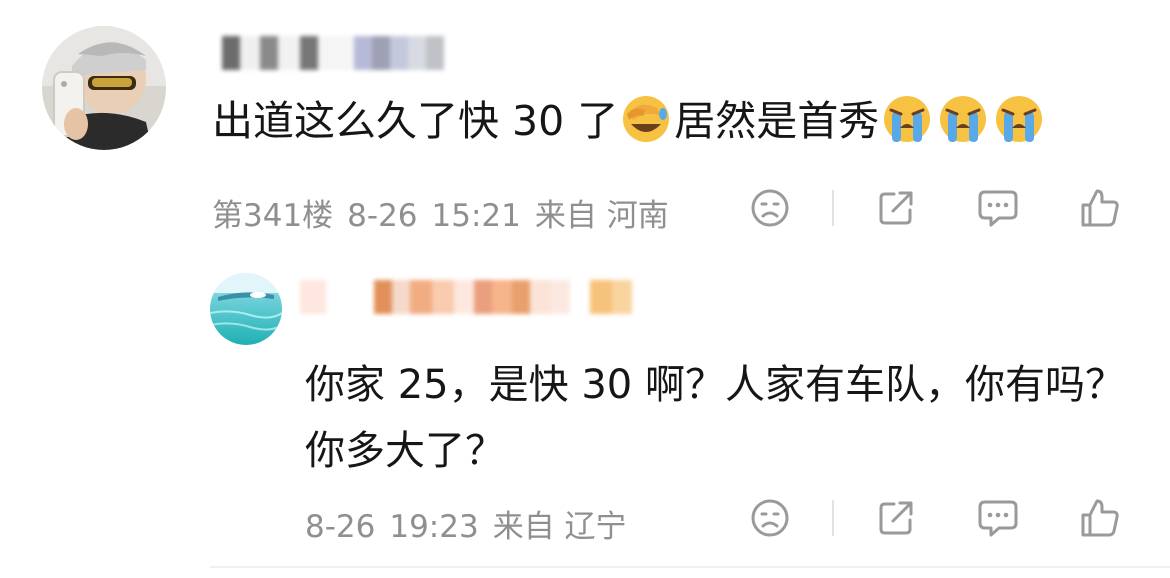 The height and width of the screenshot is (578, 1170). What do you see at coordinates (690, 567) in the screenshot?
I see `bottom-divider` at bounding box center [690, 567].